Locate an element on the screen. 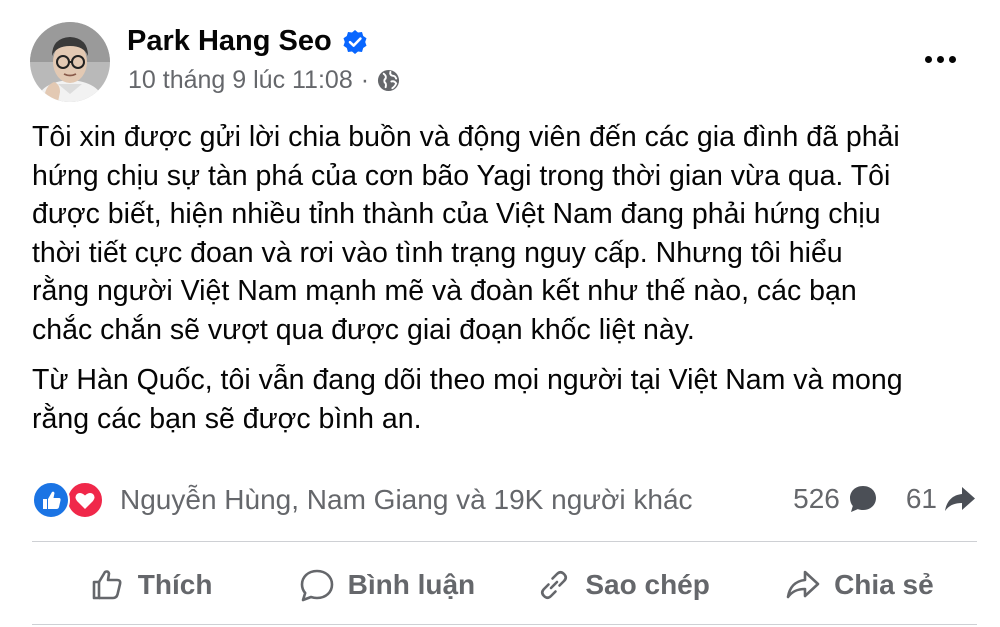 The image size is (1000, 627). author-name-row: Park Hang Seo is located at coordinates (247, 41).